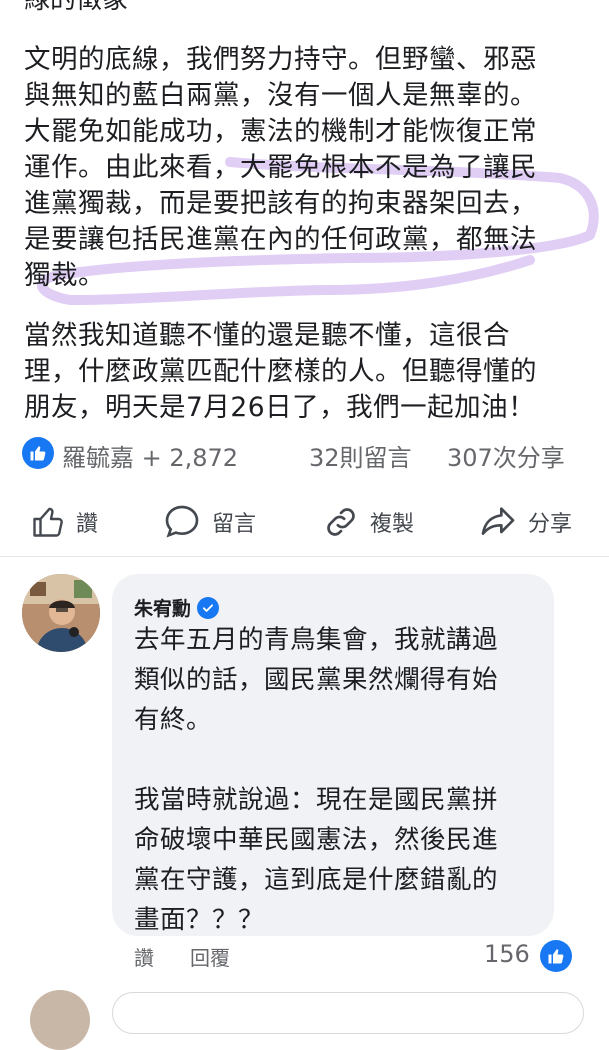 Image resolution: width=609 pixels, height=1050 pixels. What do you see at coordinates (280, 131) in the screenshot?
I see `post-line: 大罷免如能成功，憲法的機制才能恢復正常` at bounding box center [280, 131].